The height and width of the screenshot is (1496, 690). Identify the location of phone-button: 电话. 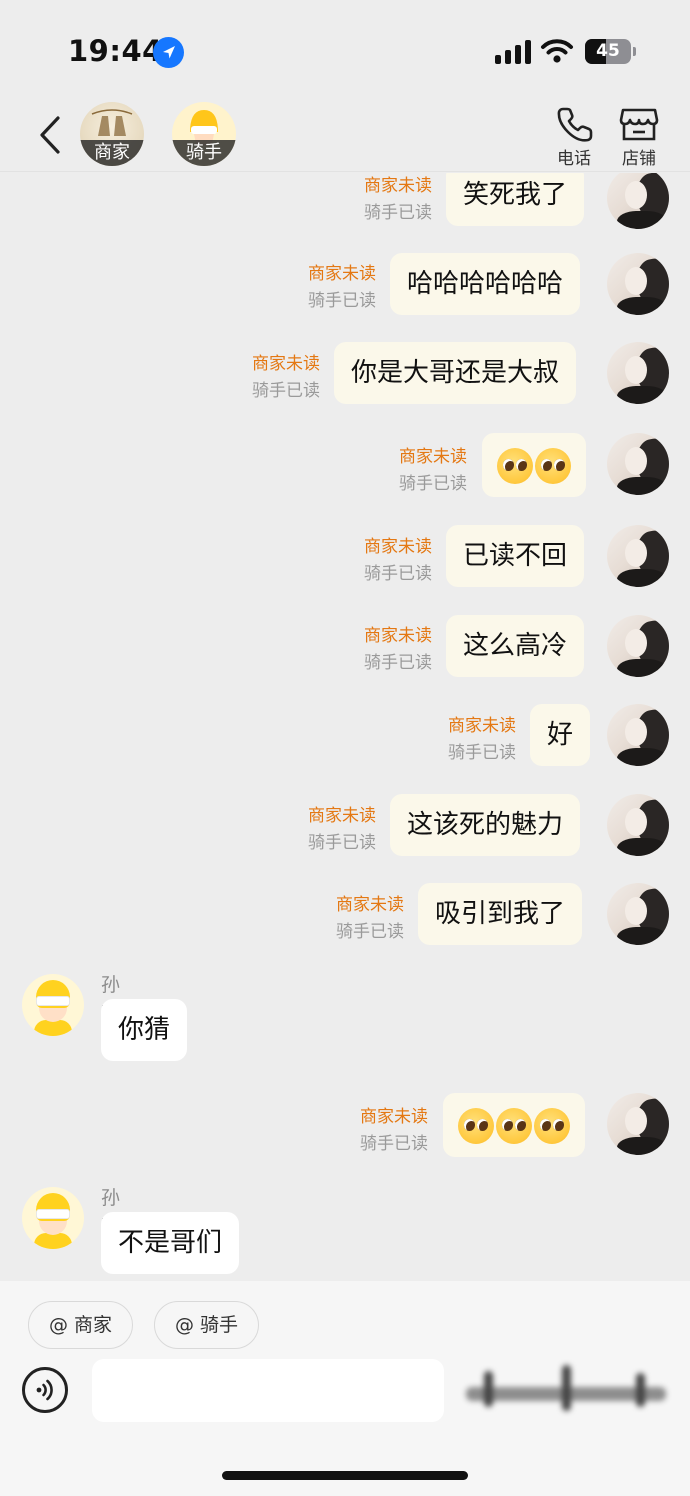
(574, 136).